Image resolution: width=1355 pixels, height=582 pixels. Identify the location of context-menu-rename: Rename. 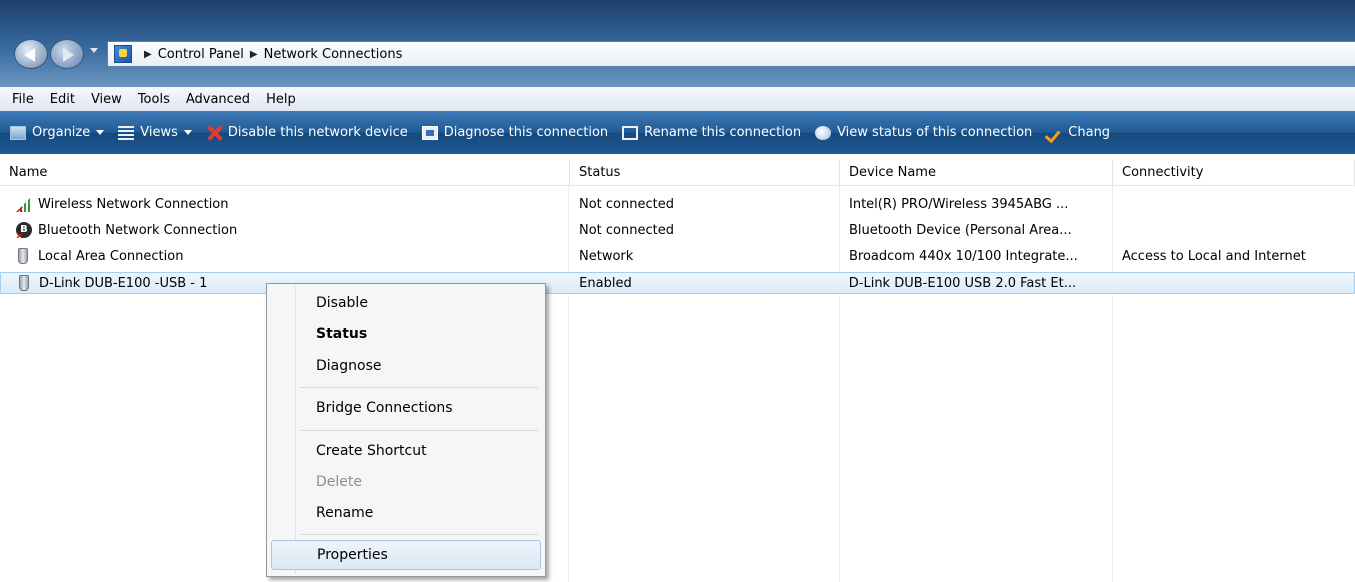
(406, 513).